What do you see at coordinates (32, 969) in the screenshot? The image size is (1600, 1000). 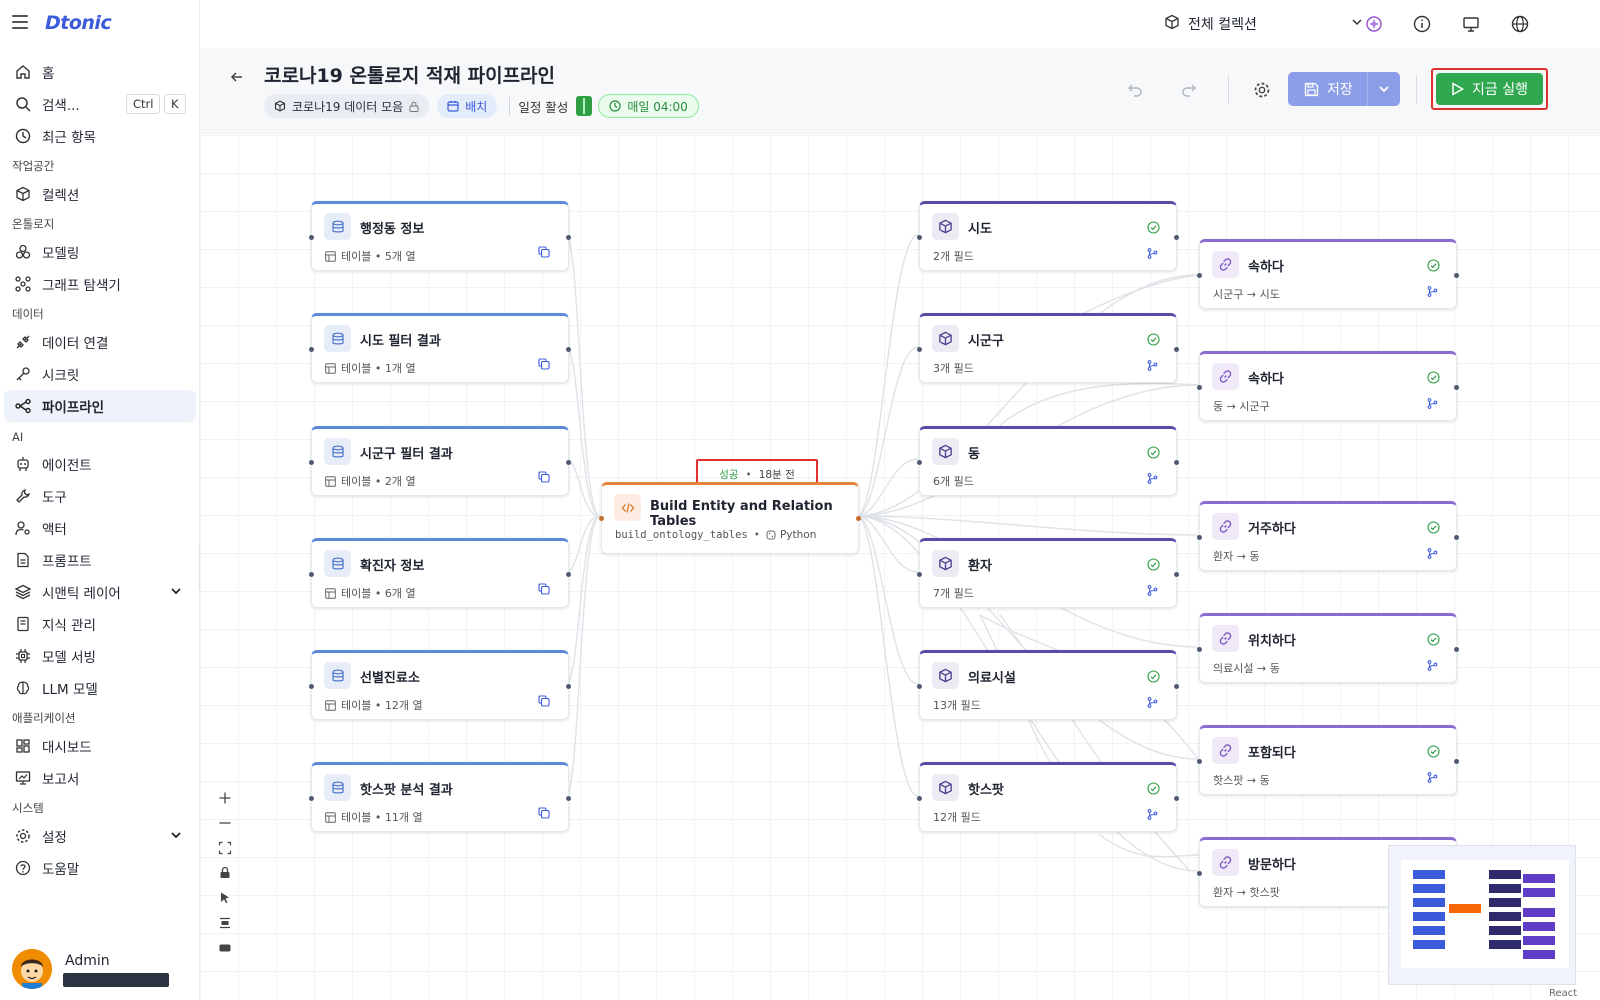 I see `avatar` at bounding box center [32, 969].